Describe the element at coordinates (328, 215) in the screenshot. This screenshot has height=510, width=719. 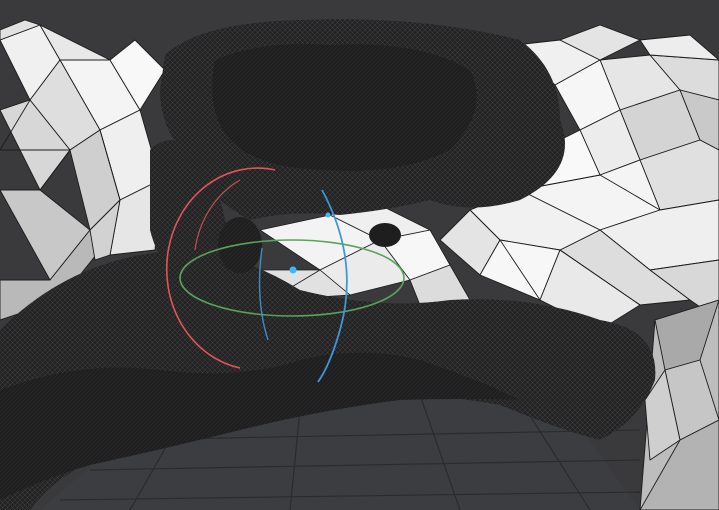
I see `gizmo-z-handle` at that location.